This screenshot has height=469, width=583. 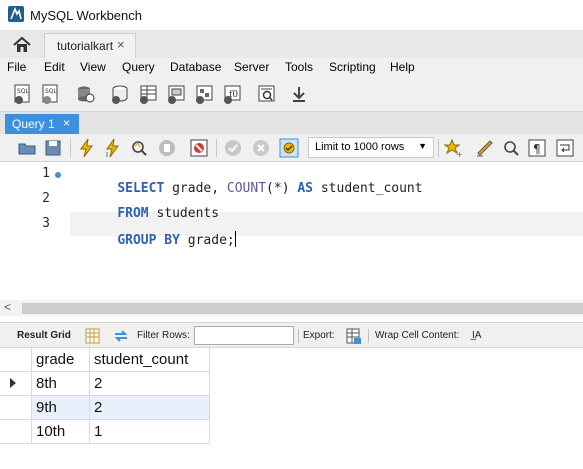 What do you see at coordinates (121, 94) in the screenshot?
I see `create-schema-icon` at bounding box center [121, 94].